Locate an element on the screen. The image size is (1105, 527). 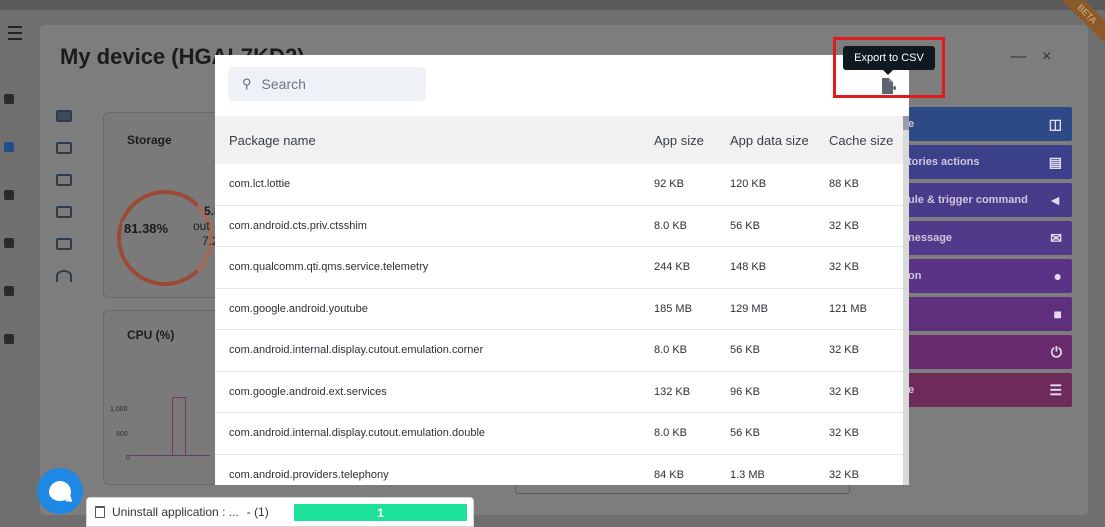
app-data-size-cell: 129 MB is located at coordinates (749, 308).